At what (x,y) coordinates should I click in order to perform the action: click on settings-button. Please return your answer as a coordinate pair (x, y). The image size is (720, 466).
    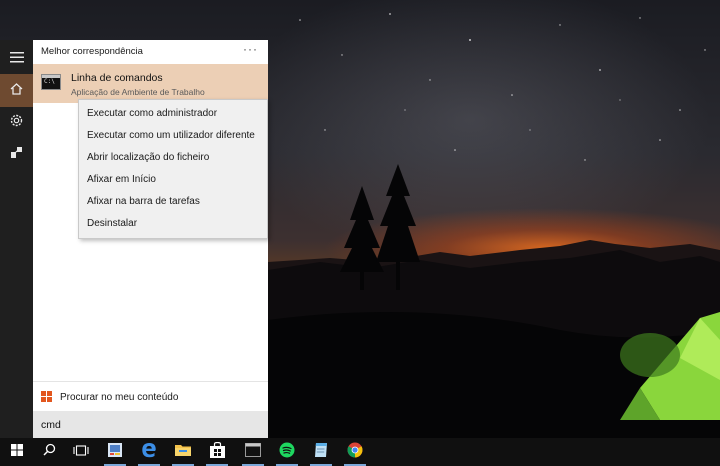
    Looking at the image, I should click on (16, 122).